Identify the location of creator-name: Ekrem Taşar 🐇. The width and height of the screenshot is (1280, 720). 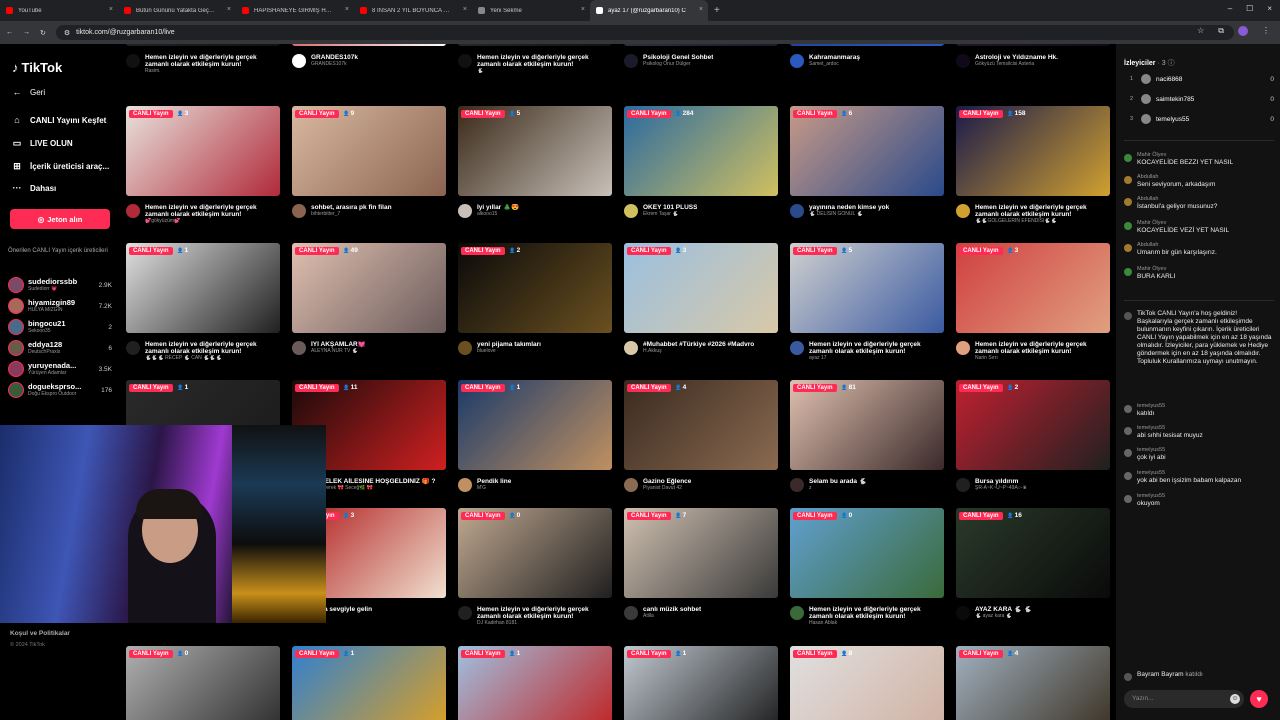
(670, 214).